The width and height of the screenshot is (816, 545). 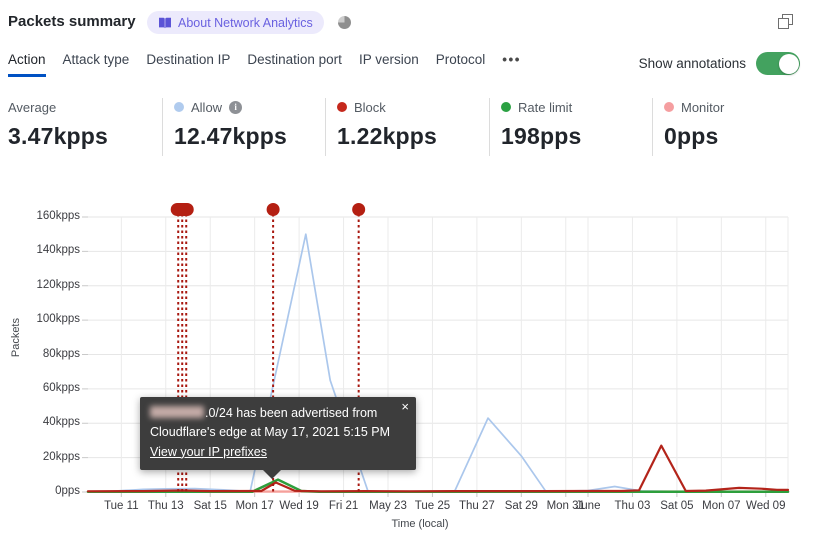 What do you see at coordinates (61, 387) in the screenshot?
I see `y-tick-label: 60kpps` at bounding box center [61, 387].